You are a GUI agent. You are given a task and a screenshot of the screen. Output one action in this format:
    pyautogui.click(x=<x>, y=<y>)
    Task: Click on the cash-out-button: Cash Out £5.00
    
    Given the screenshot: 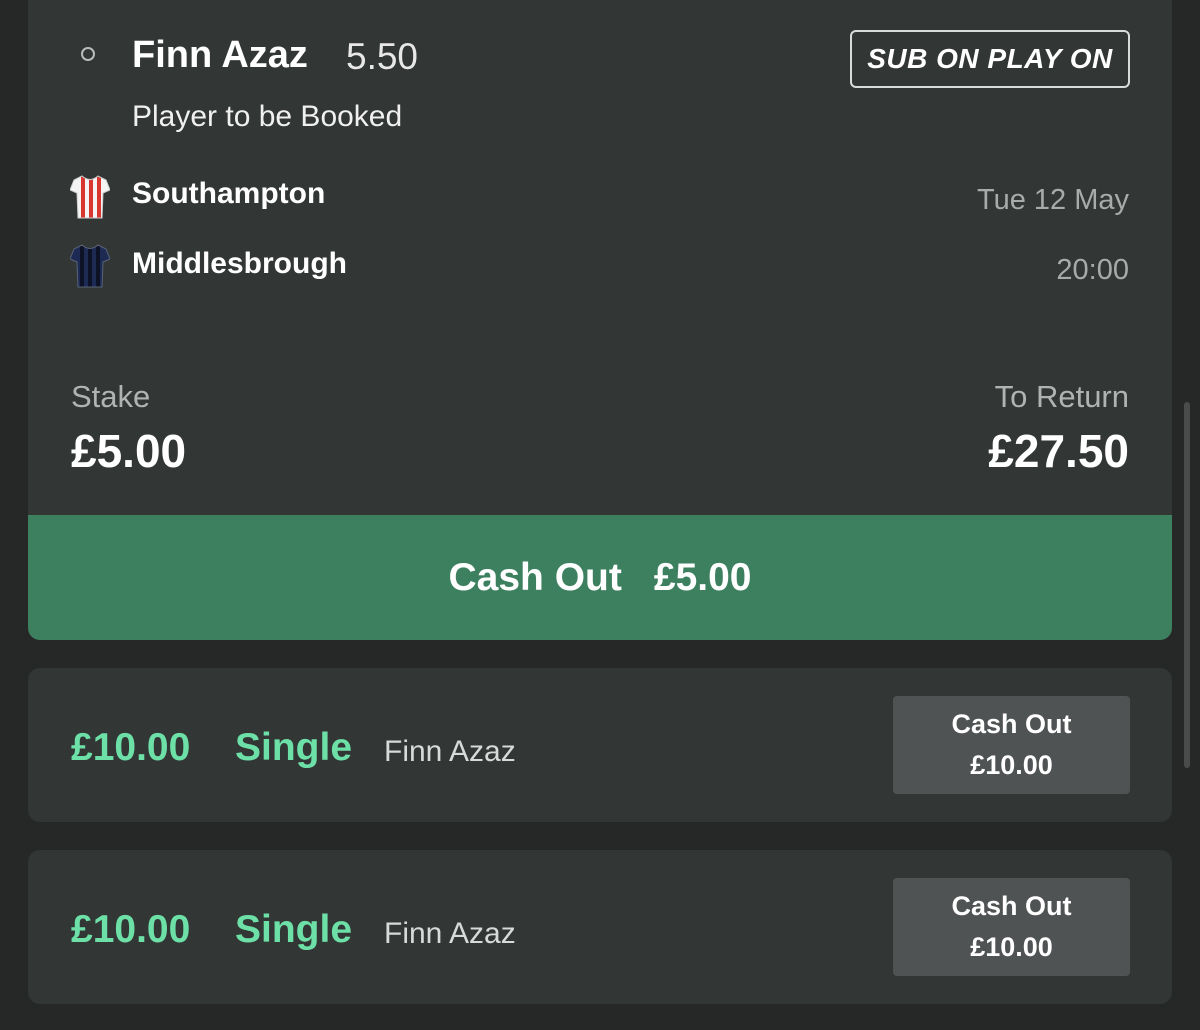 What is the action you would take?
    pyautogui.click(x=600, y=577)
    